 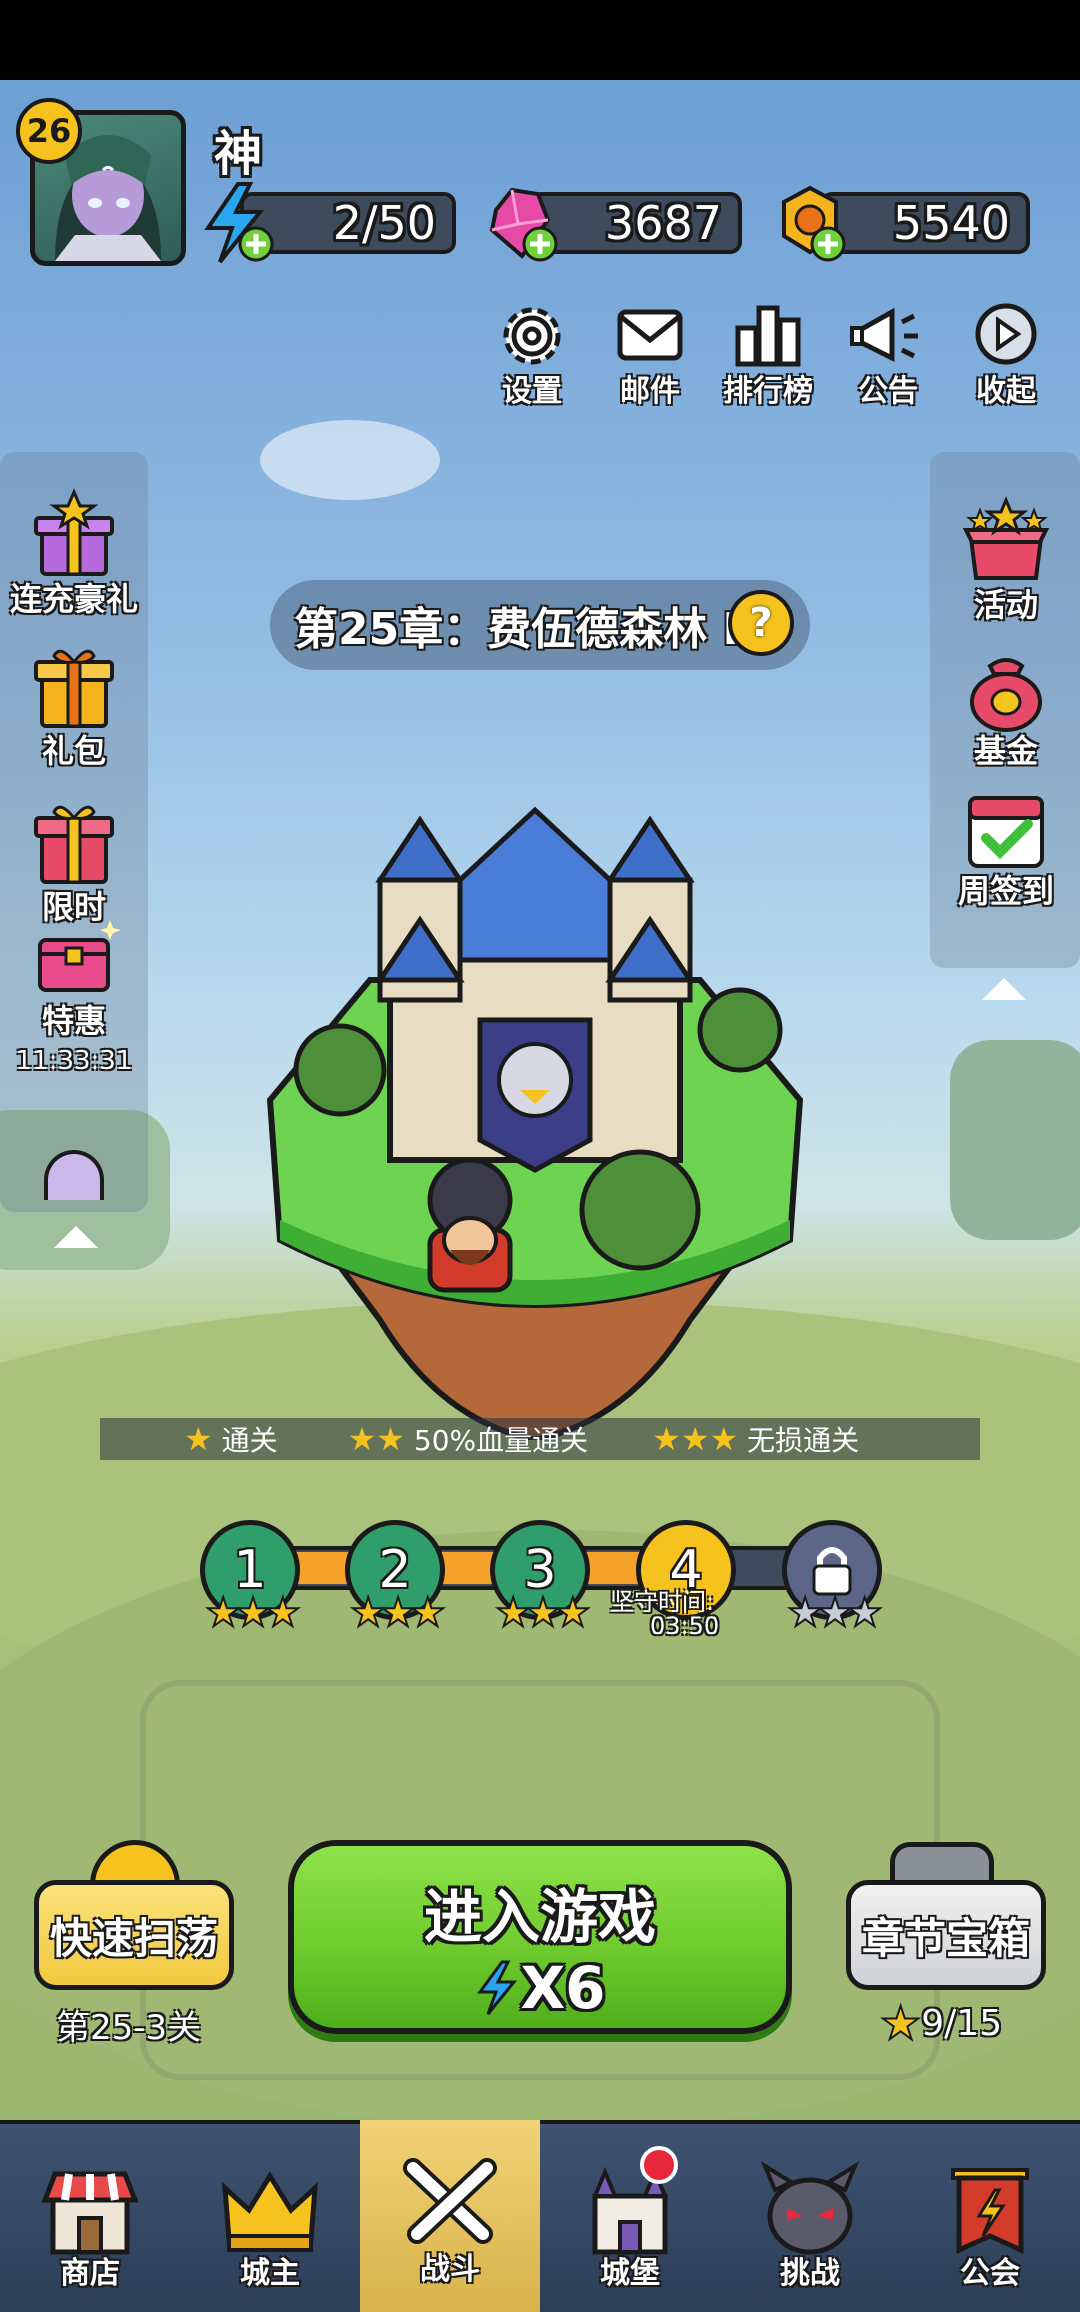 What do you see at coordinates (398, 1613) in the screenshot?
I see `stage-2-stars: ★★★` at bounding box center [398, 1613].